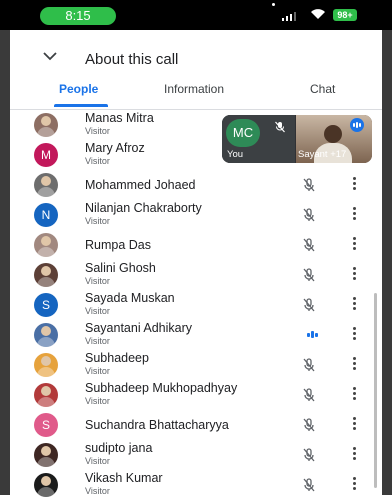 This screenshot has width=392, height=500. What do you see at coordinates (124, 478) in the screenshot?
I see `participant-name: Vikash Kumar` at bounding box center [124, 478].